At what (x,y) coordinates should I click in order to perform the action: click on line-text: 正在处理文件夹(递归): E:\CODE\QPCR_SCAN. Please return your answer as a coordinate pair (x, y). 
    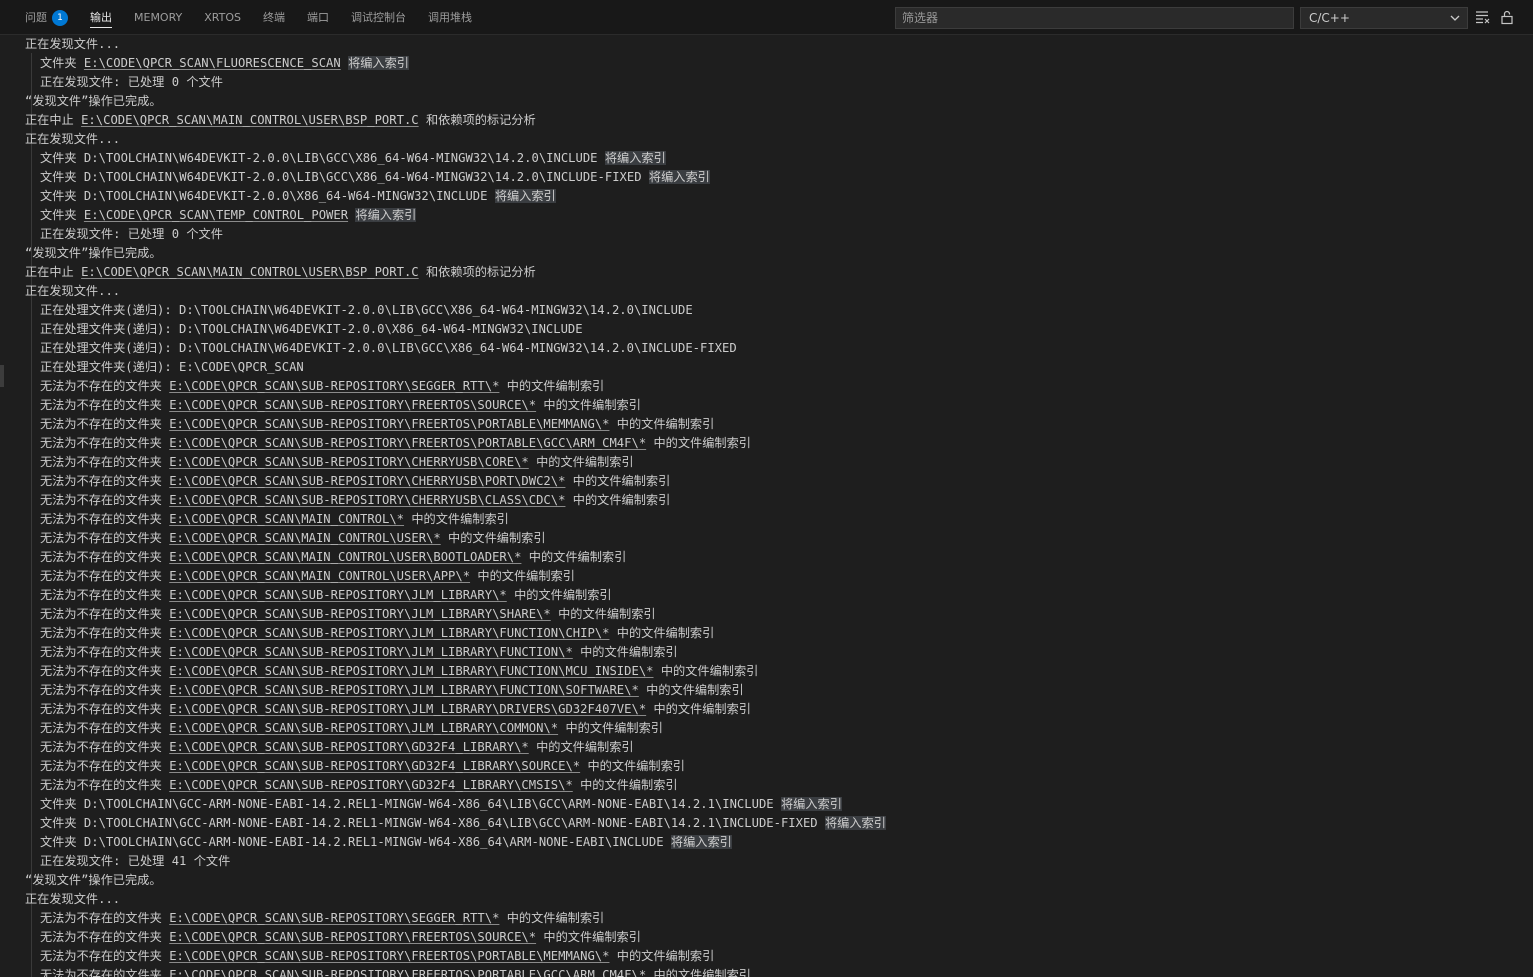
    Looking at the image, I should click on (172, 367).